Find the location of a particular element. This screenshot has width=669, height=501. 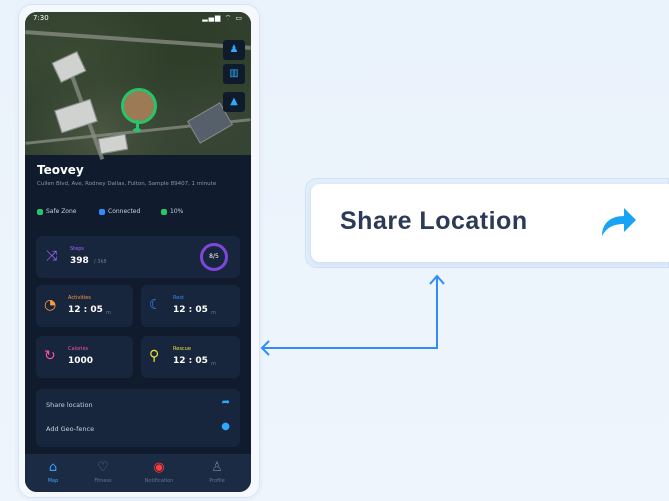

battery-status: 10% is located at coordinates (172, 211).